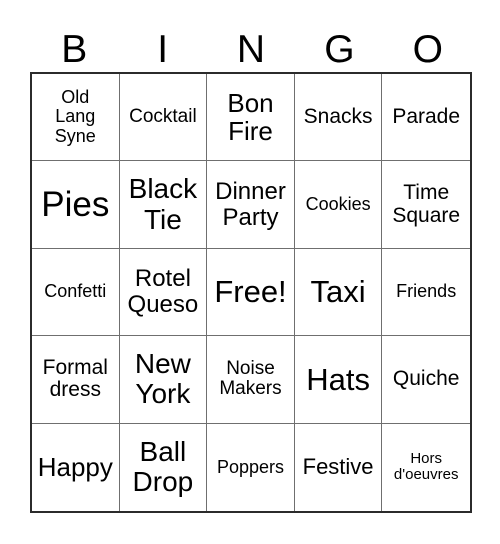 This screenshot has height=544, width=500. I want to click on bingo-cell-label: Formal dress, so click(75, 378).